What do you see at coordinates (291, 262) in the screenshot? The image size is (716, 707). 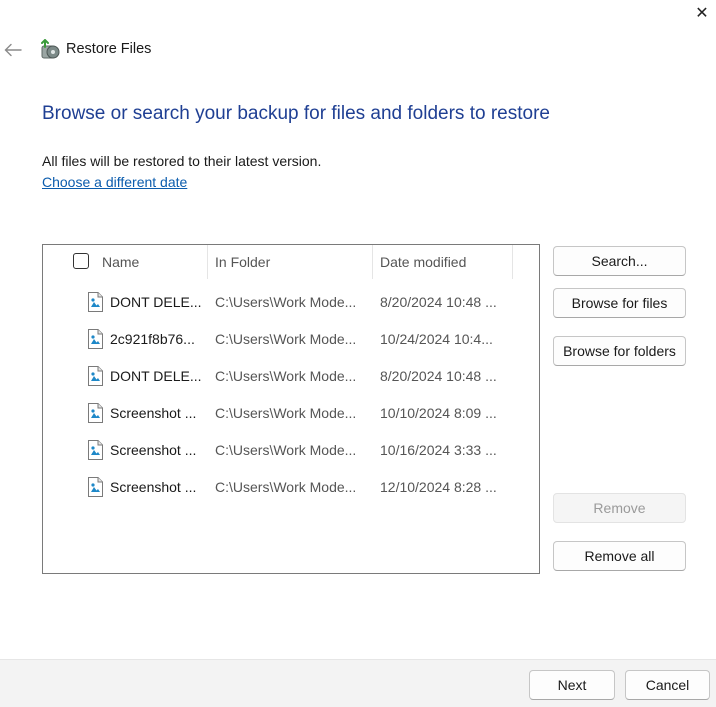 I see `file-list-header: Name In Folder Date modified` at bounding box center [291, 262].